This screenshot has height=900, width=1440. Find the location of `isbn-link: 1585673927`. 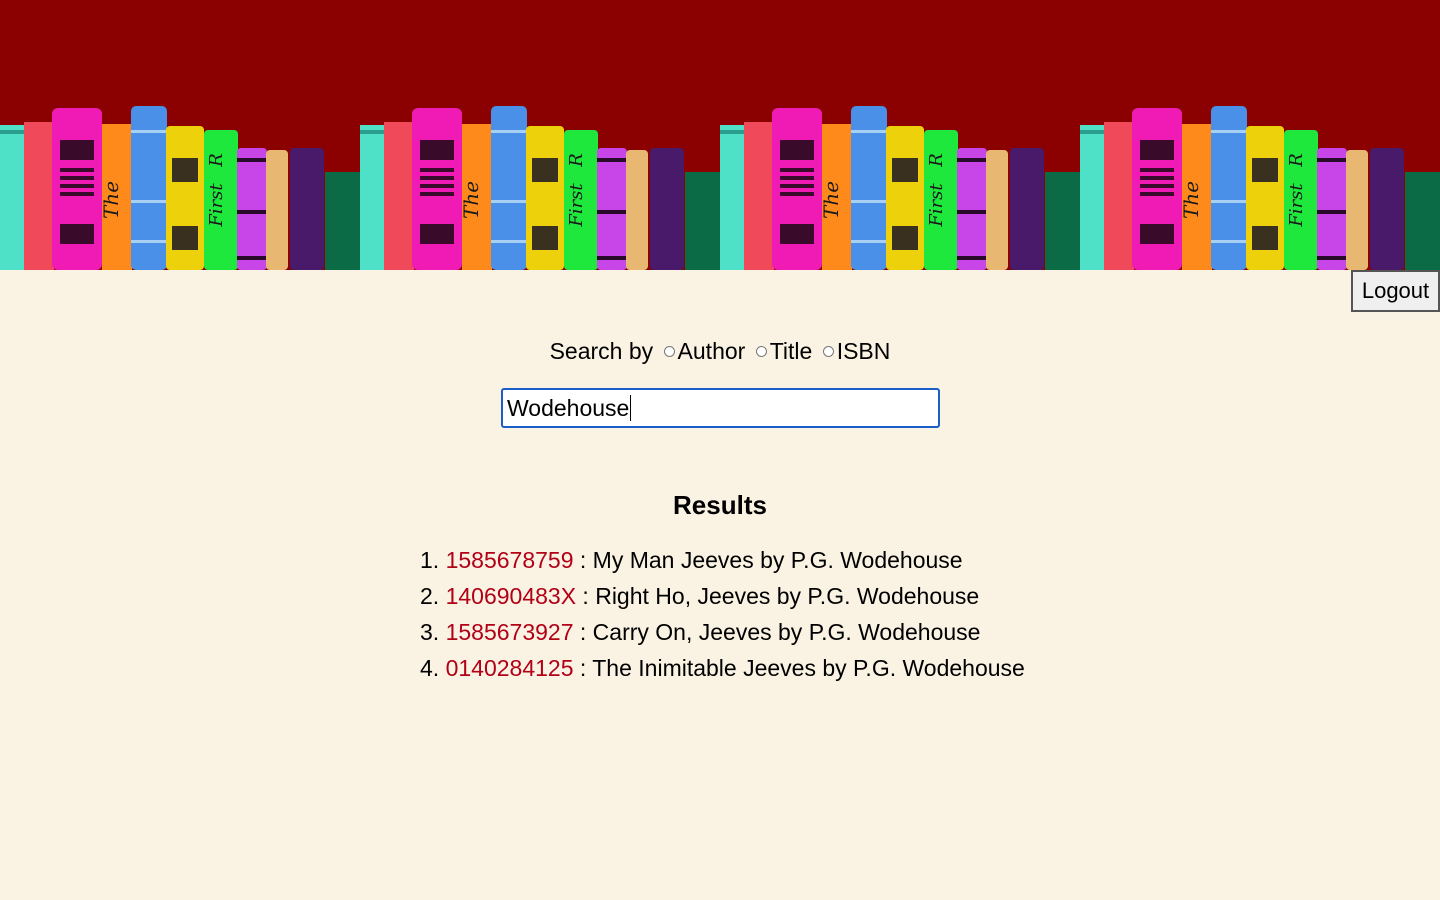

isbn-link: 1585673927 is located at coordinates (510, 632).